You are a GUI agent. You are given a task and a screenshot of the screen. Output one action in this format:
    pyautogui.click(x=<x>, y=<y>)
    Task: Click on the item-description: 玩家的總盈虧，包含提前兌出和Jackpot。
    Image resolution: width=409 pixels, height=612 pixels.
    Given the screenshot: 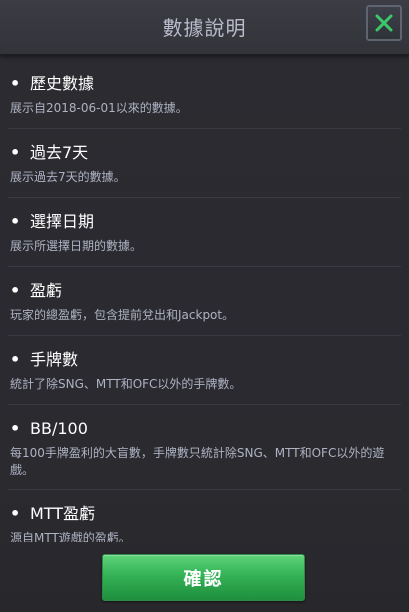 What is the action you would take?
    pyautogui.click(x=122, y=315)
    